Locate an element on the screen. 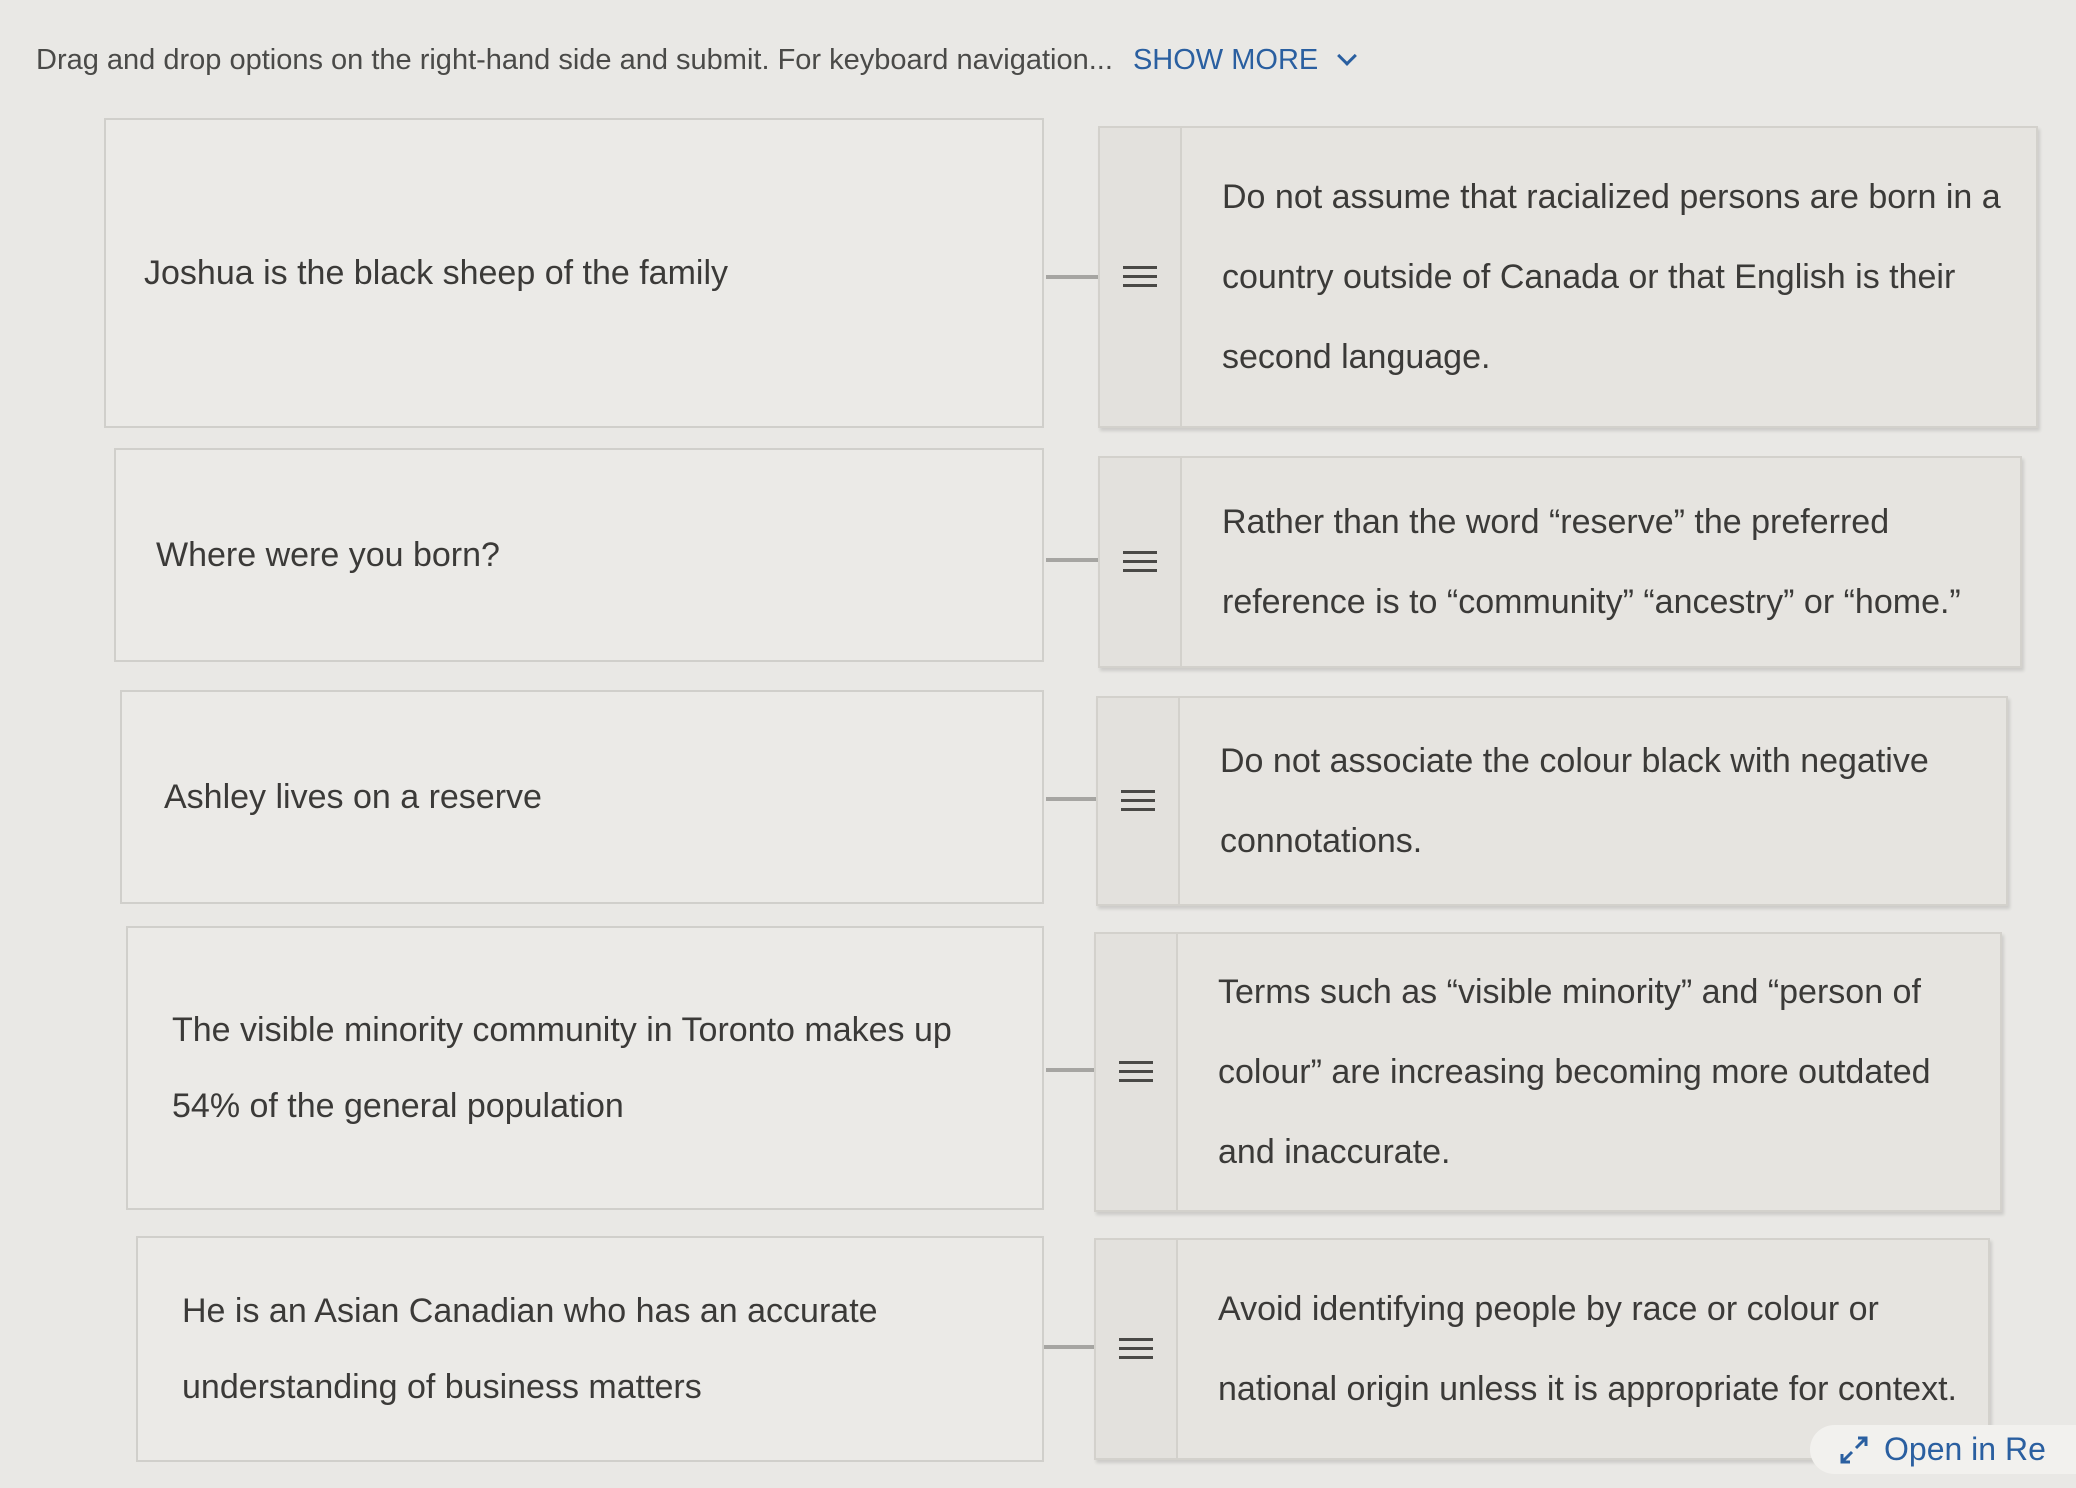 This screenshot has height=1488, width=2076. prompt-box-1: Joshua is the black sheep of the family is located at coordinates (574, 273).